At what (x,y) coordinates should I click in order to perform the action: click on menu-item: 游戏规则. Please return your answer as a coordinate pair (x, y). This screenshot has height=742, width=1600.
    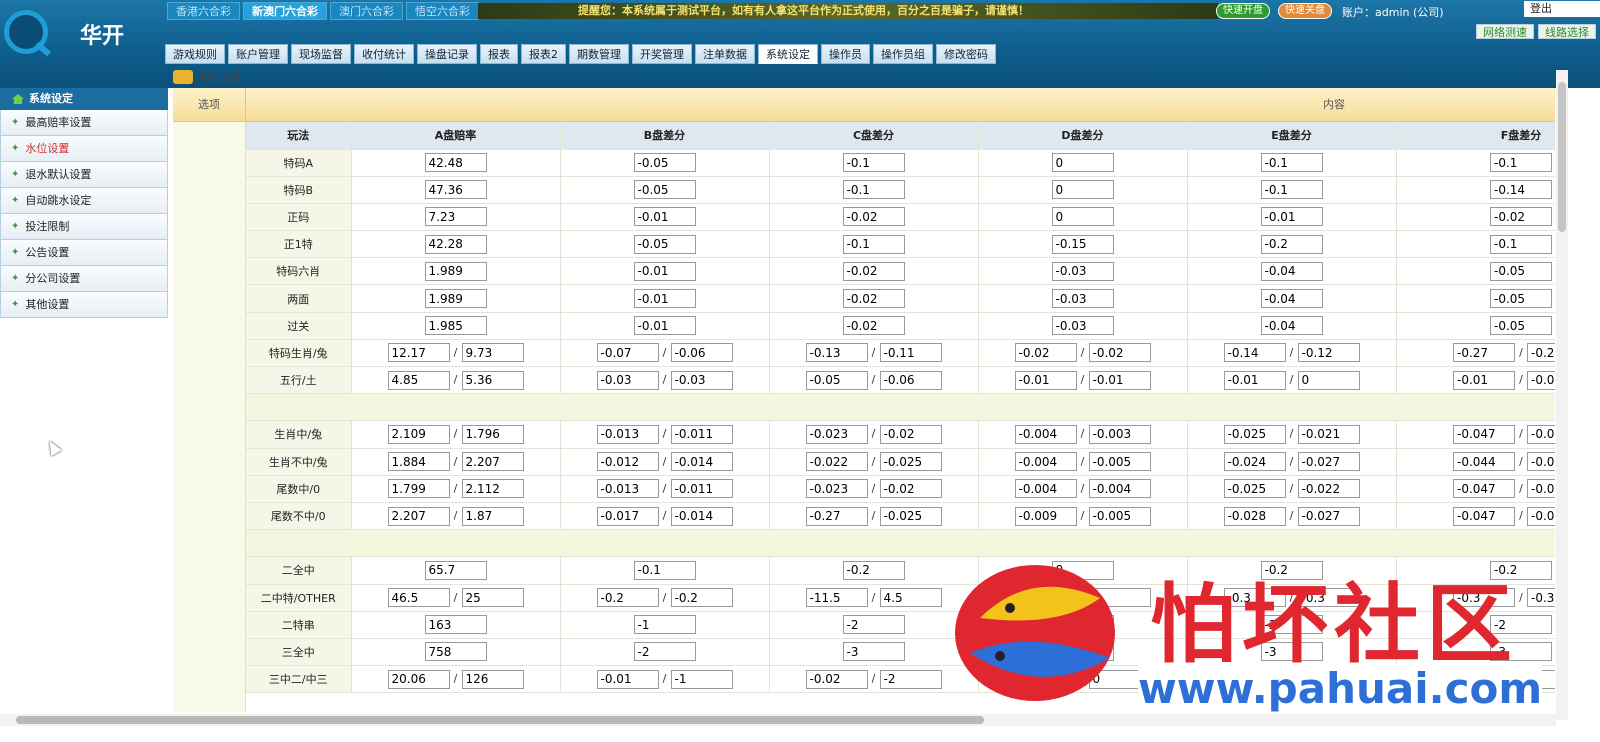
    Looking at the image, I should click on (195, 54).